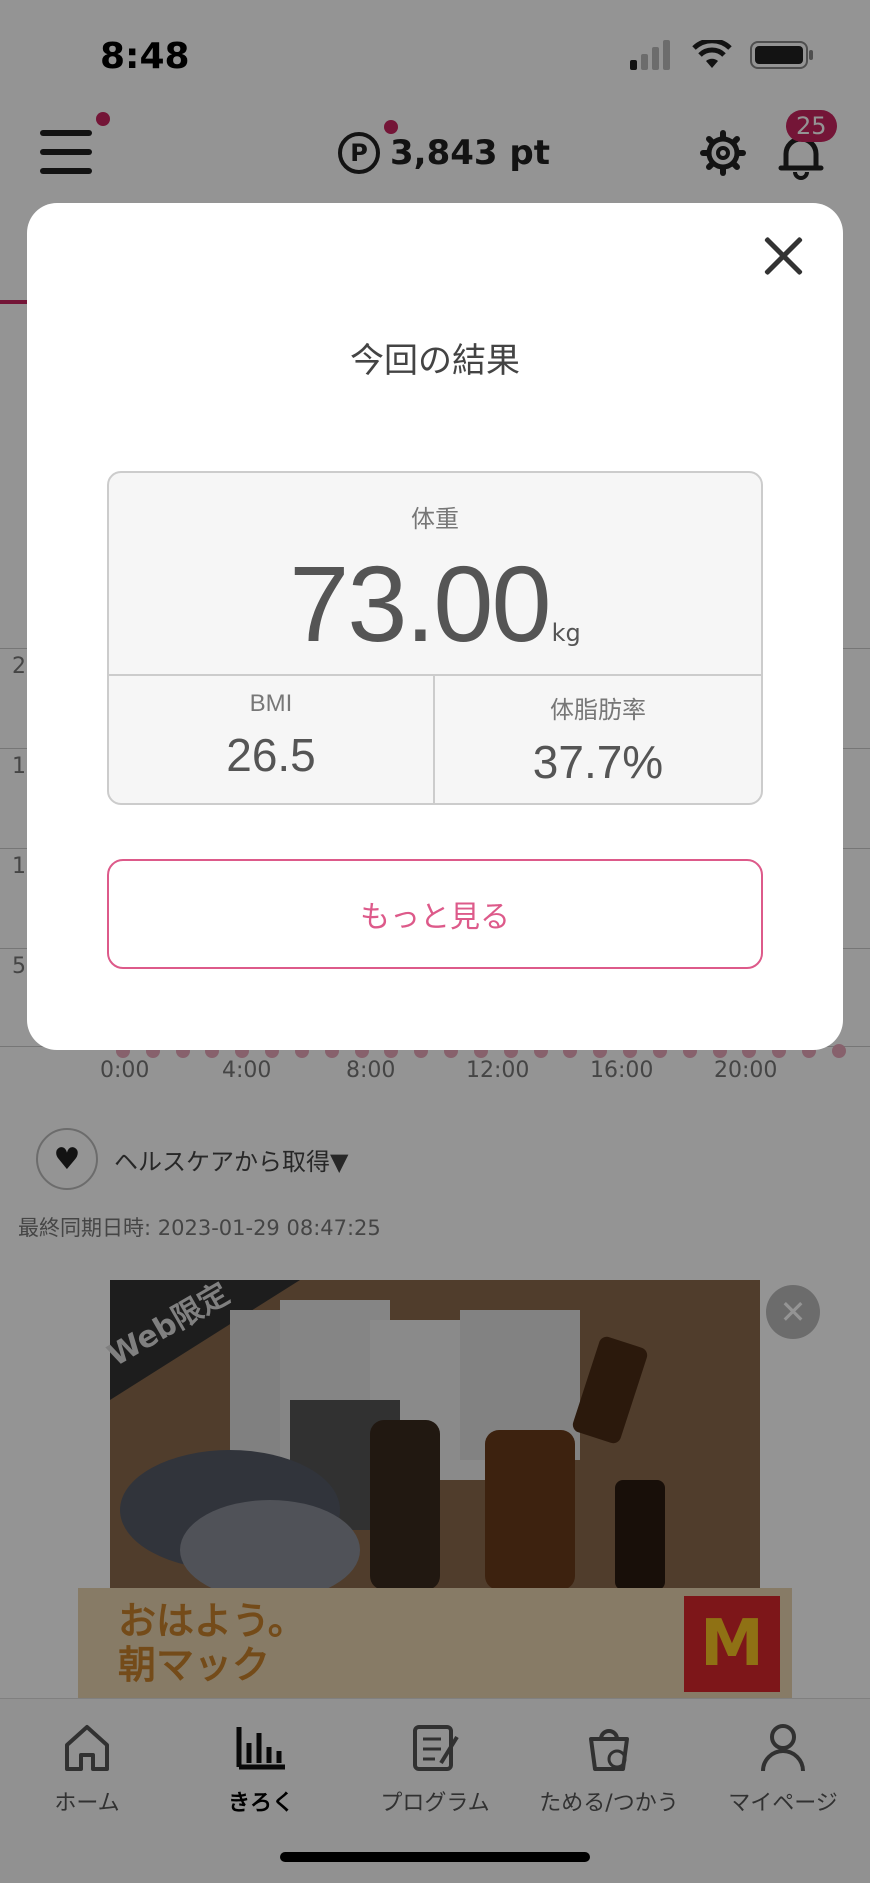 This screenshot has height=1883, width=870. I want to click on close-icon, so click(784, 256).